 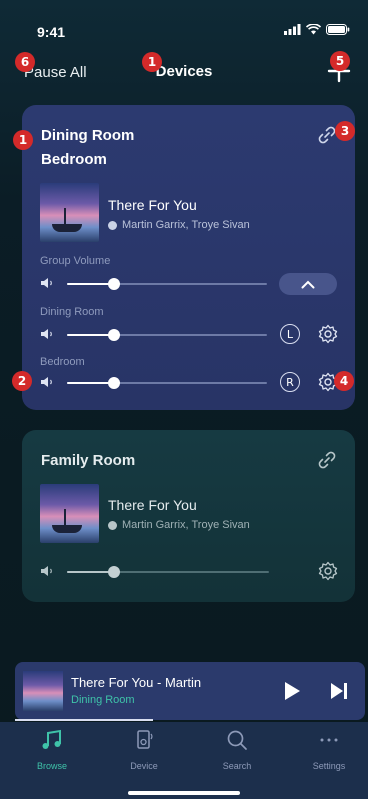 I want to click on now-playing-room: Dining Room, so click(x=103, y=700).